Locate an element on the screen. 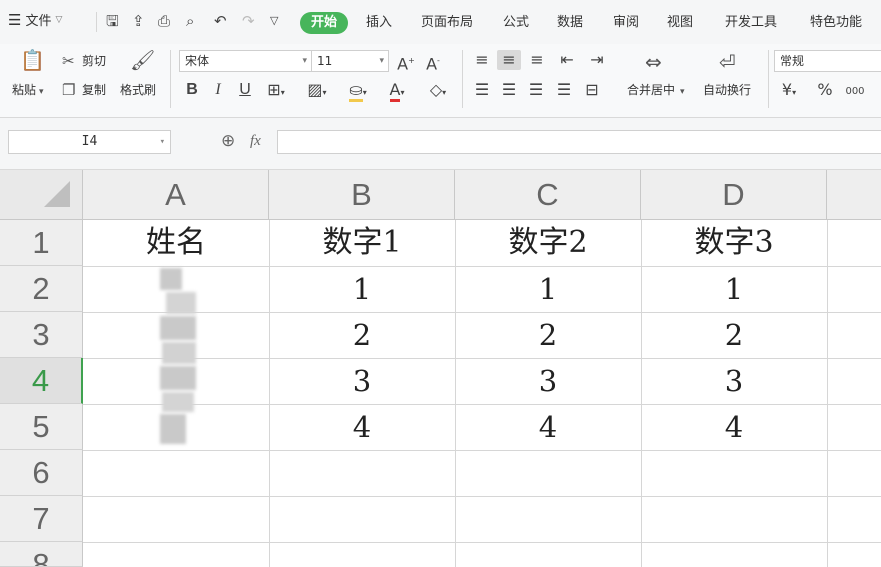 The height and width of the screenshot is (567, 881). zoom-icon: ⊕ is located at coordinates (228, 141).